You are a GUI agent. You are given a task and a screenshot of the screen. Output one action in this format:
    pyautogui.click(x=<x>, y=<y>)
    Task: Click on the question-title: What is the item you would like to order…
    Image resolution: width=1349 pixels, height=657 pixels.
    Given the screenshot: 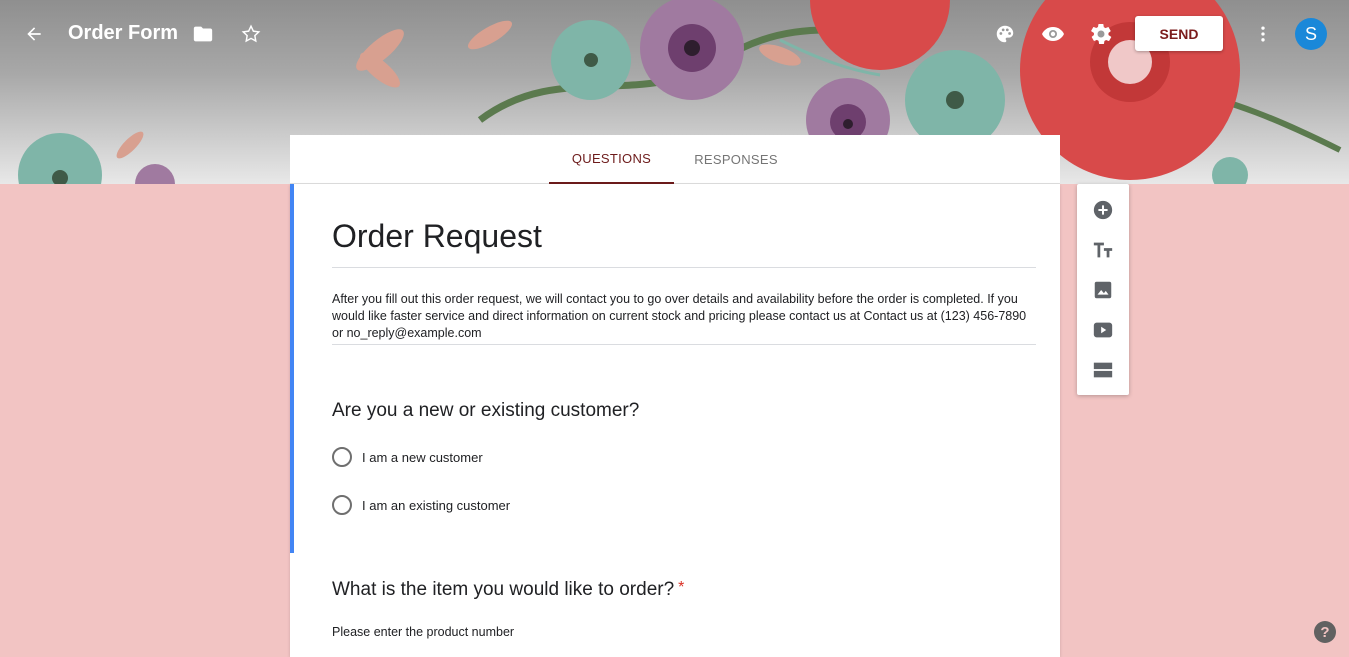 What is the action you would take?
    pyautogui.click(x=508, y=590)
    